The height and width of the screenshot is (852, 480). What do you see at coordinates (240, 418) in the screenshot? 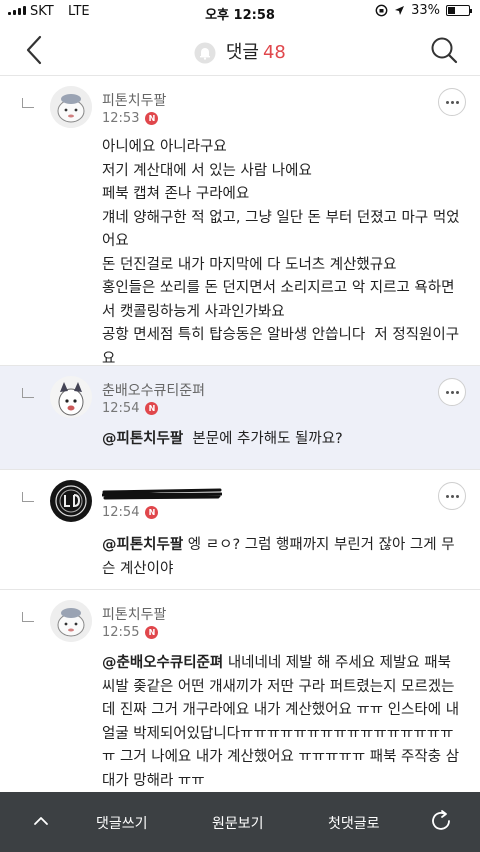
I see `comment-item: 춘배오수큐티준펴 12:54 N @피톤치두팔 본문에 추가해도 될까요?` at bounding box center [240, 418].